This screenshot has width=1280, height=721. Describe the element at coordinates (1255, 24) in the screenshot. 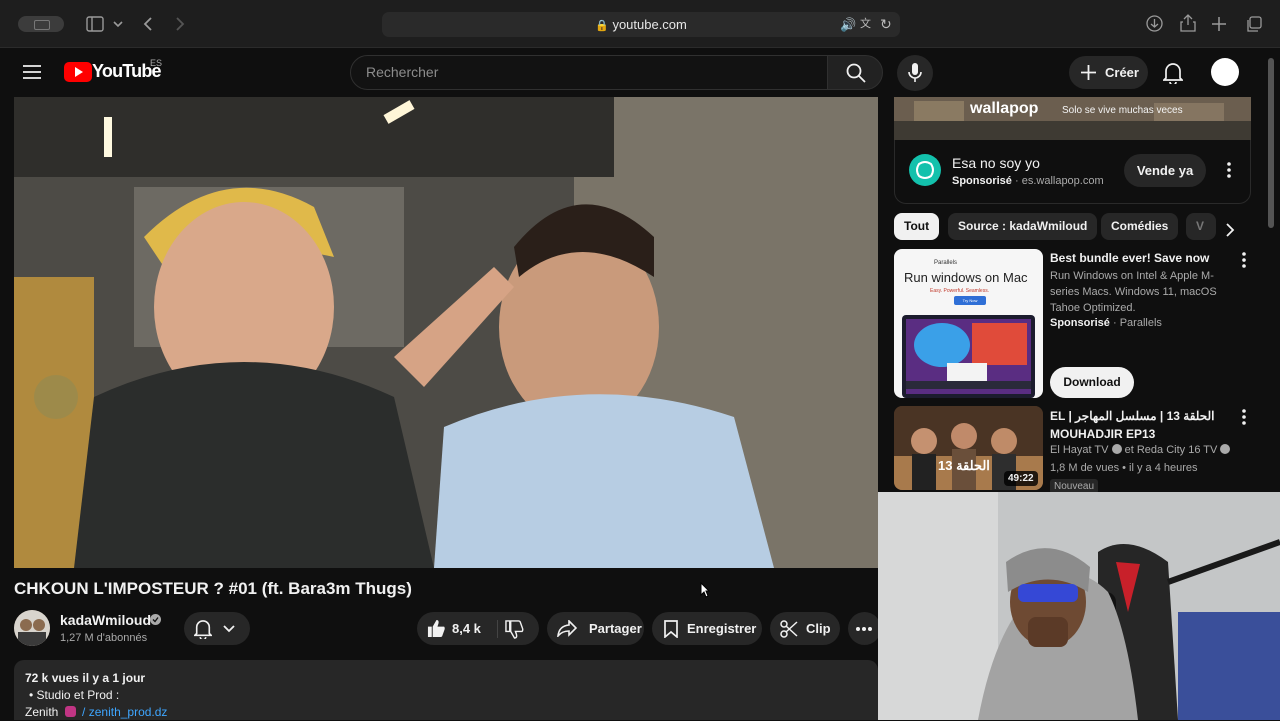

I see `tabs-overview-icon` at that location.